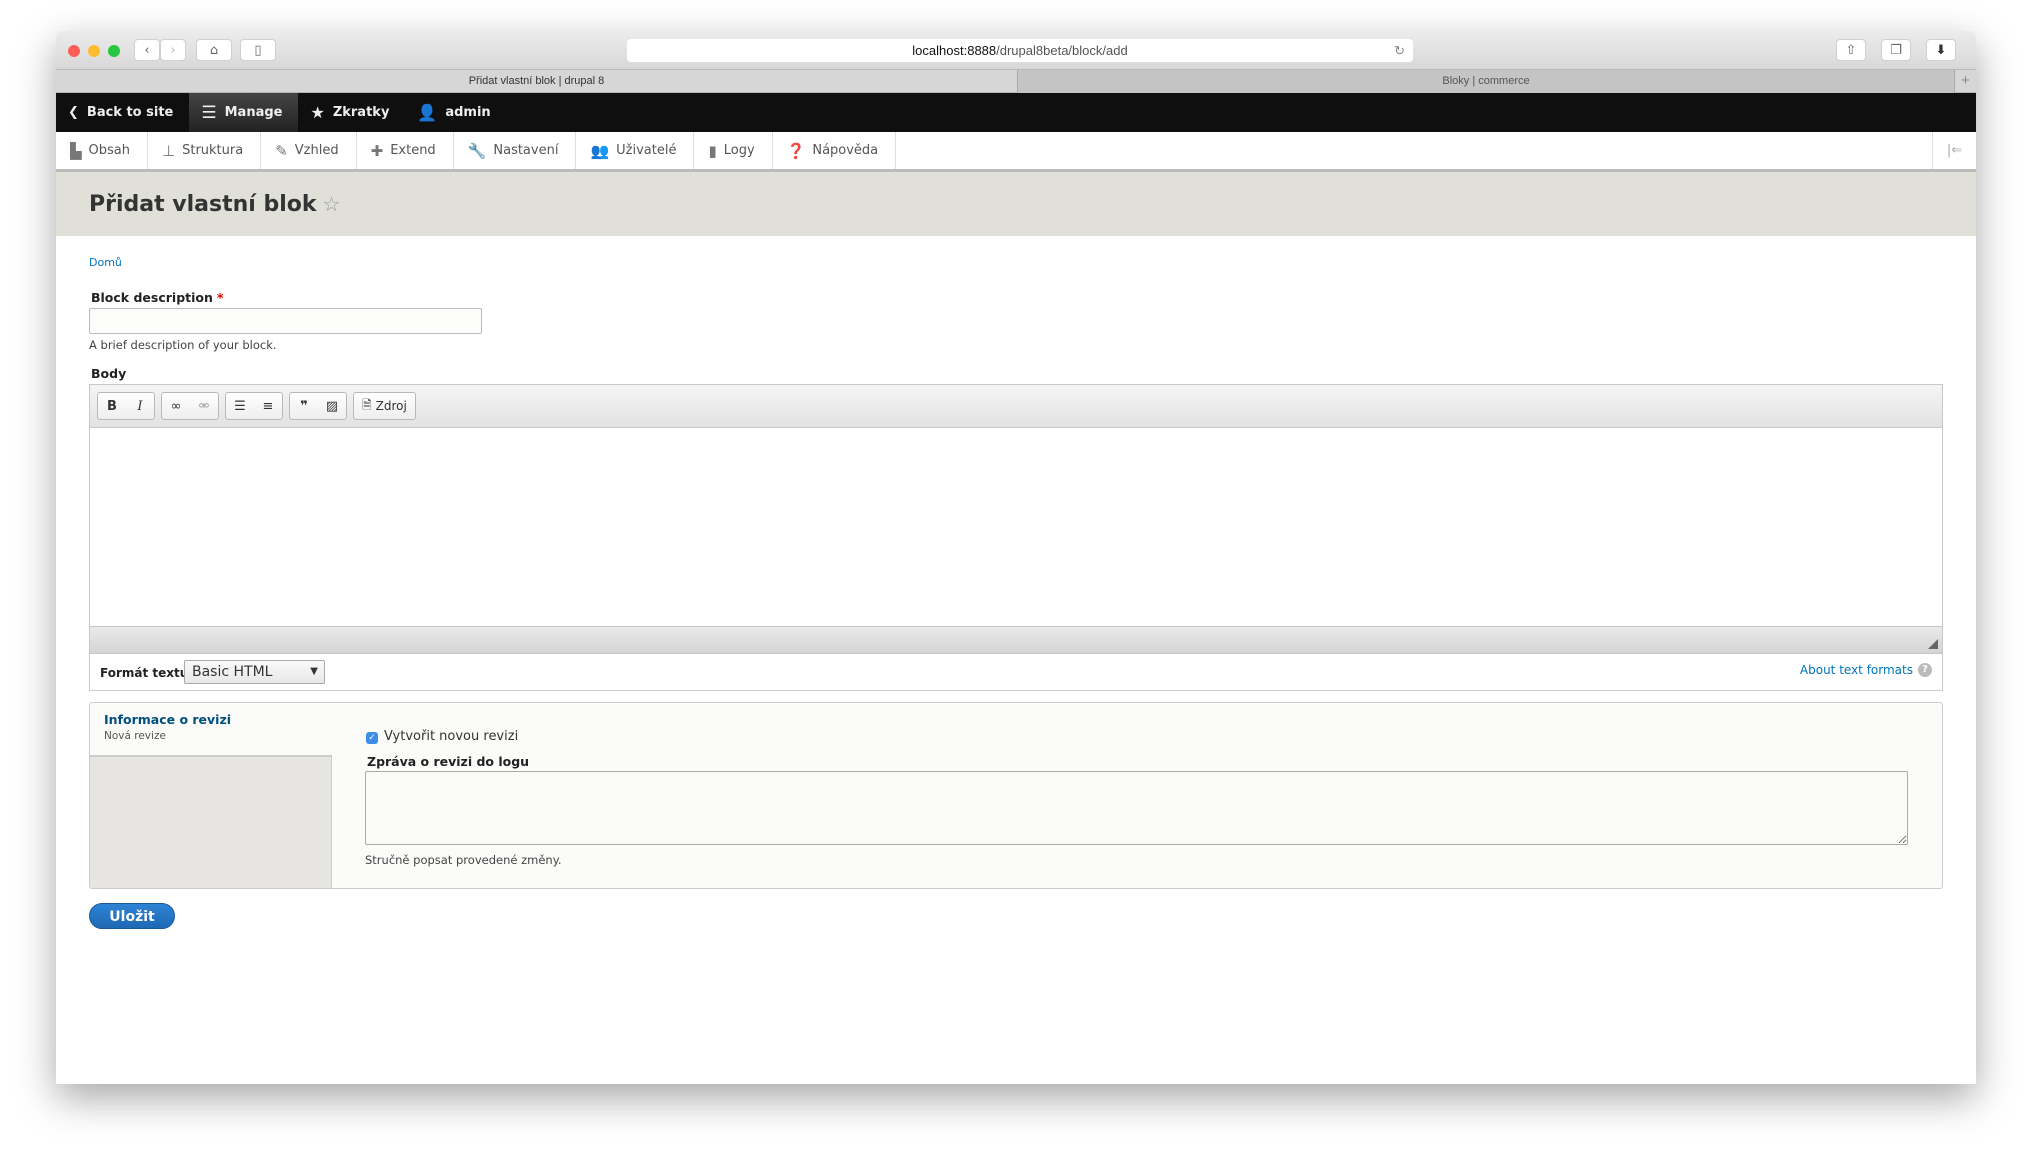 This screenshot has height=1165, width=2032. Describe the element at coordinates (413, 150) in the screenshot. I see `tray-label: Extend` at that location.